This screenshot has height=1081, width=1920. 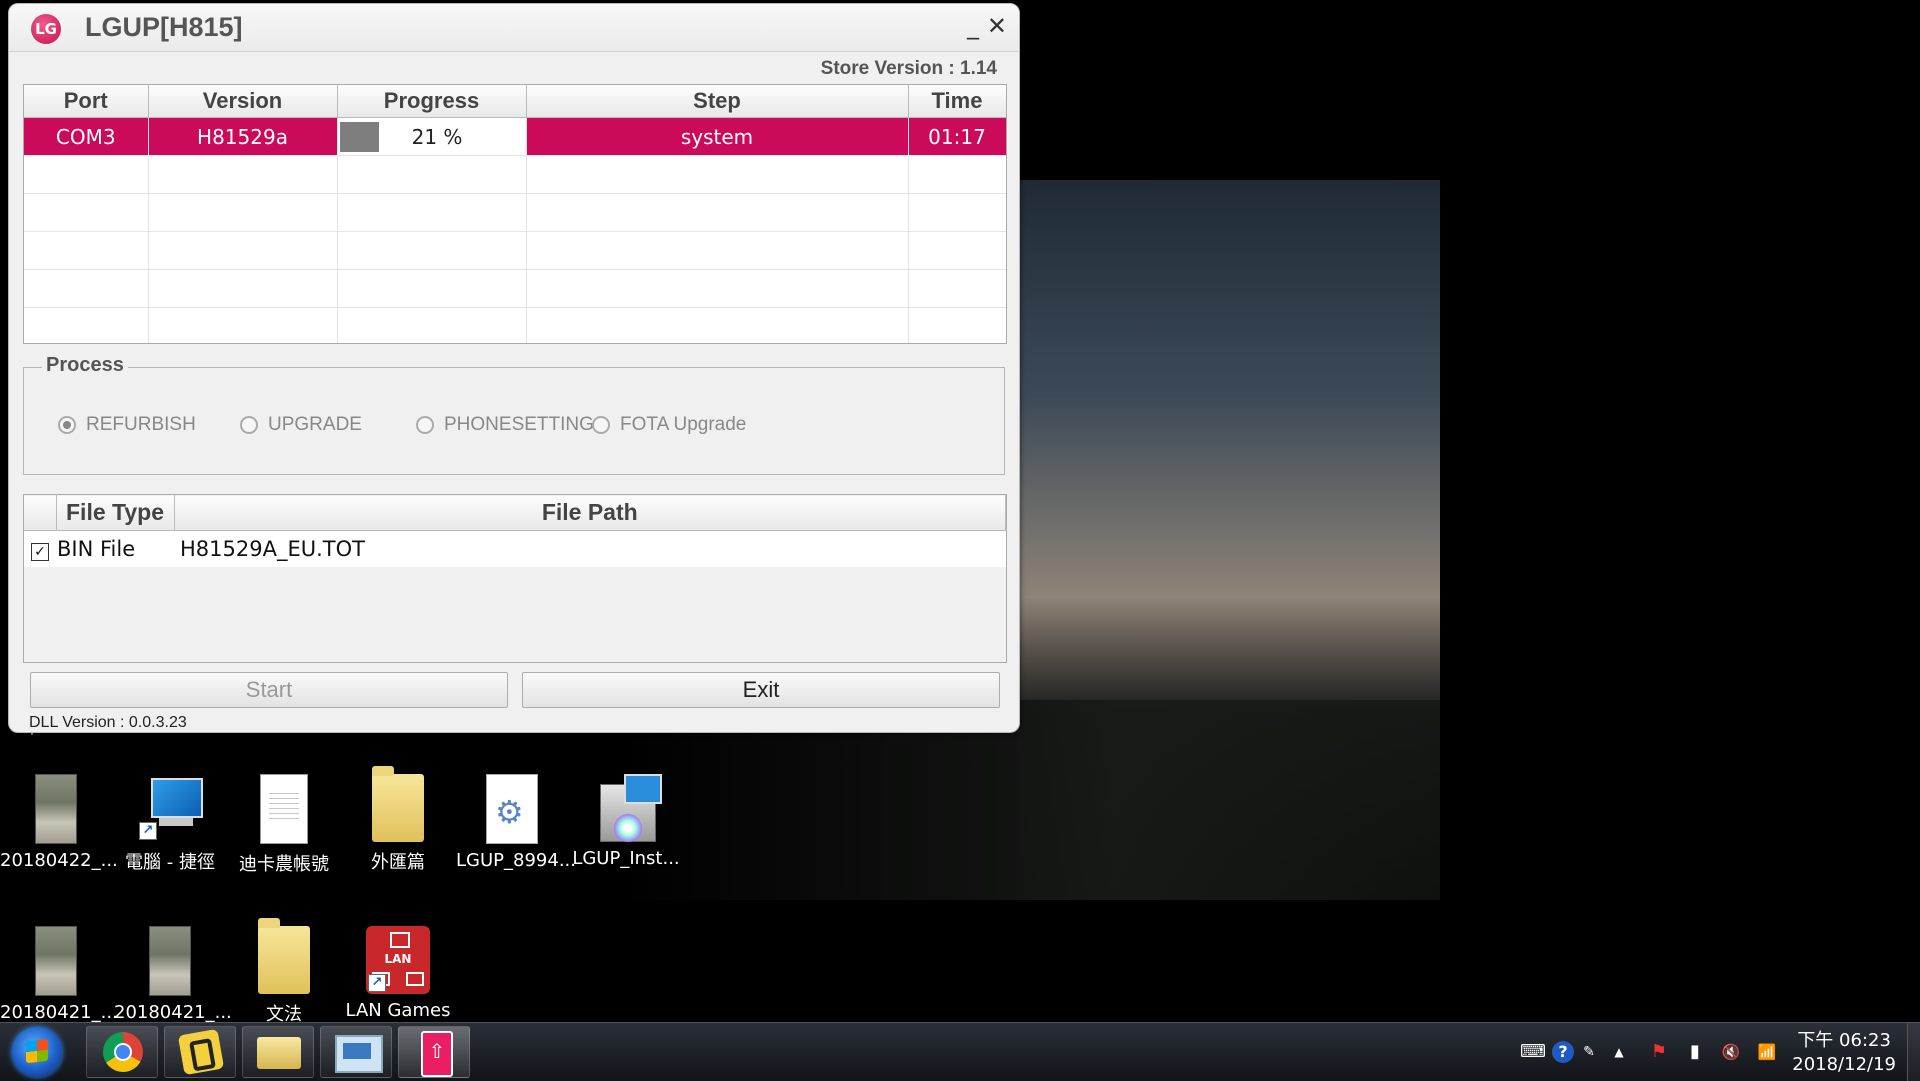 What do you see at coordinates (1844, 1053) in the screenshot?
I see `system-clock: 下午 06:23 2018/12/19` at bounding box center [1844, 1053].